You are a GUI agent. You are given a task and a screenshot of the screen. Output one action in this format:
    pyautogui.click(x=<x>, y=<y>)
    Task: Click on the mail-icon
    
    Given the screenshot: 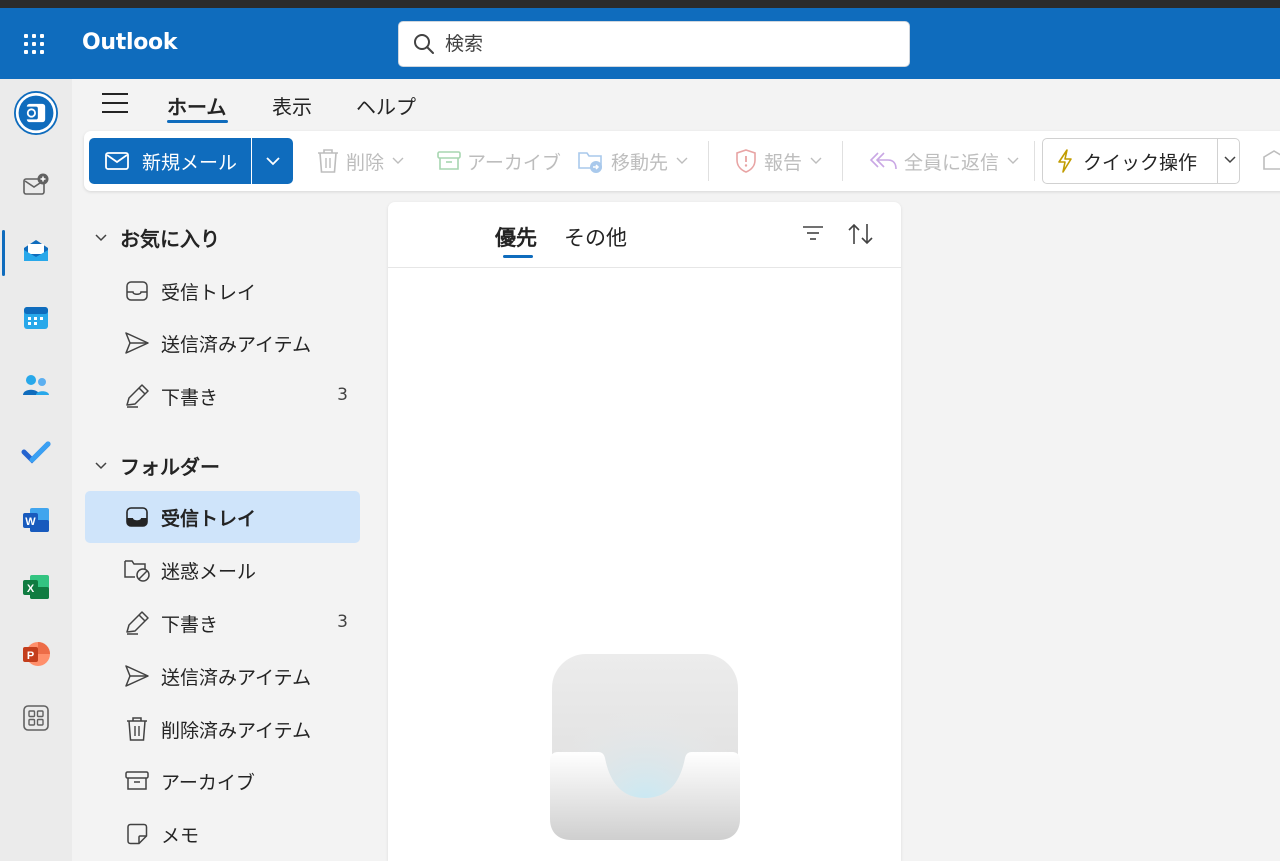 What is the action you would take?
    pyautogui.click(x=36, y=251)
    